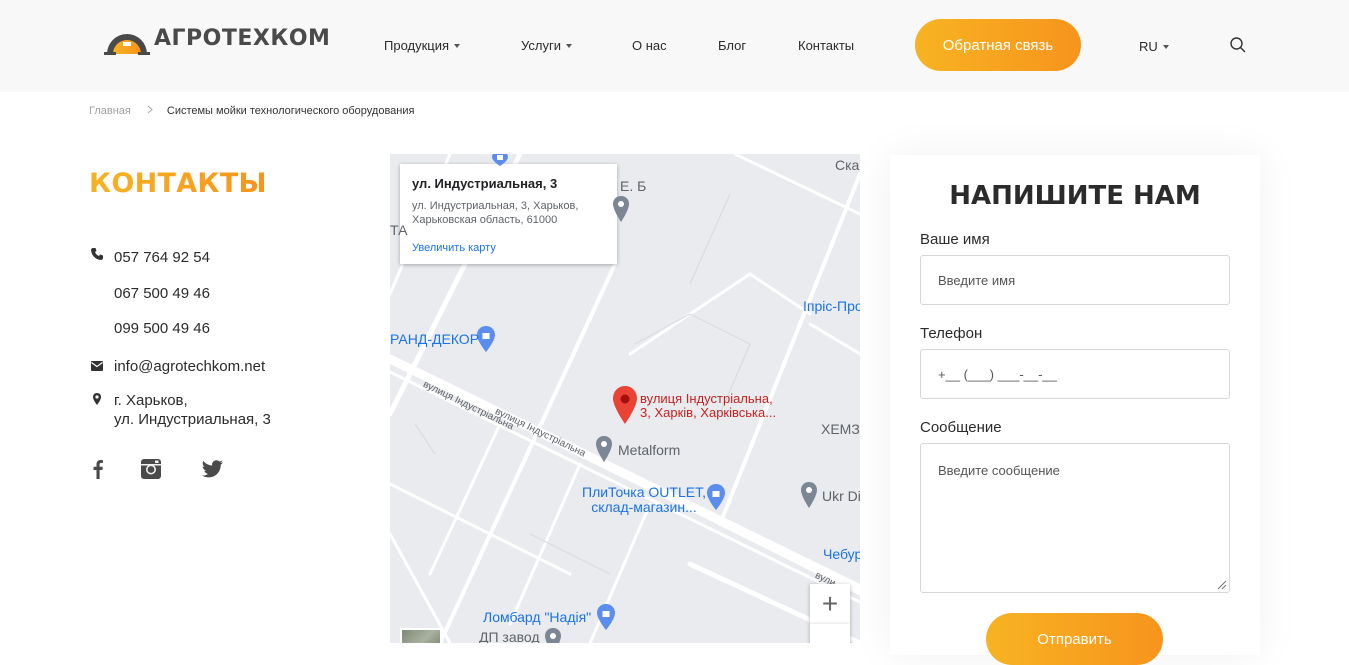 The image size is (1349, 665). I want to click on popup-address-line-2: Харьковская область, 61000, so click(485, 220).